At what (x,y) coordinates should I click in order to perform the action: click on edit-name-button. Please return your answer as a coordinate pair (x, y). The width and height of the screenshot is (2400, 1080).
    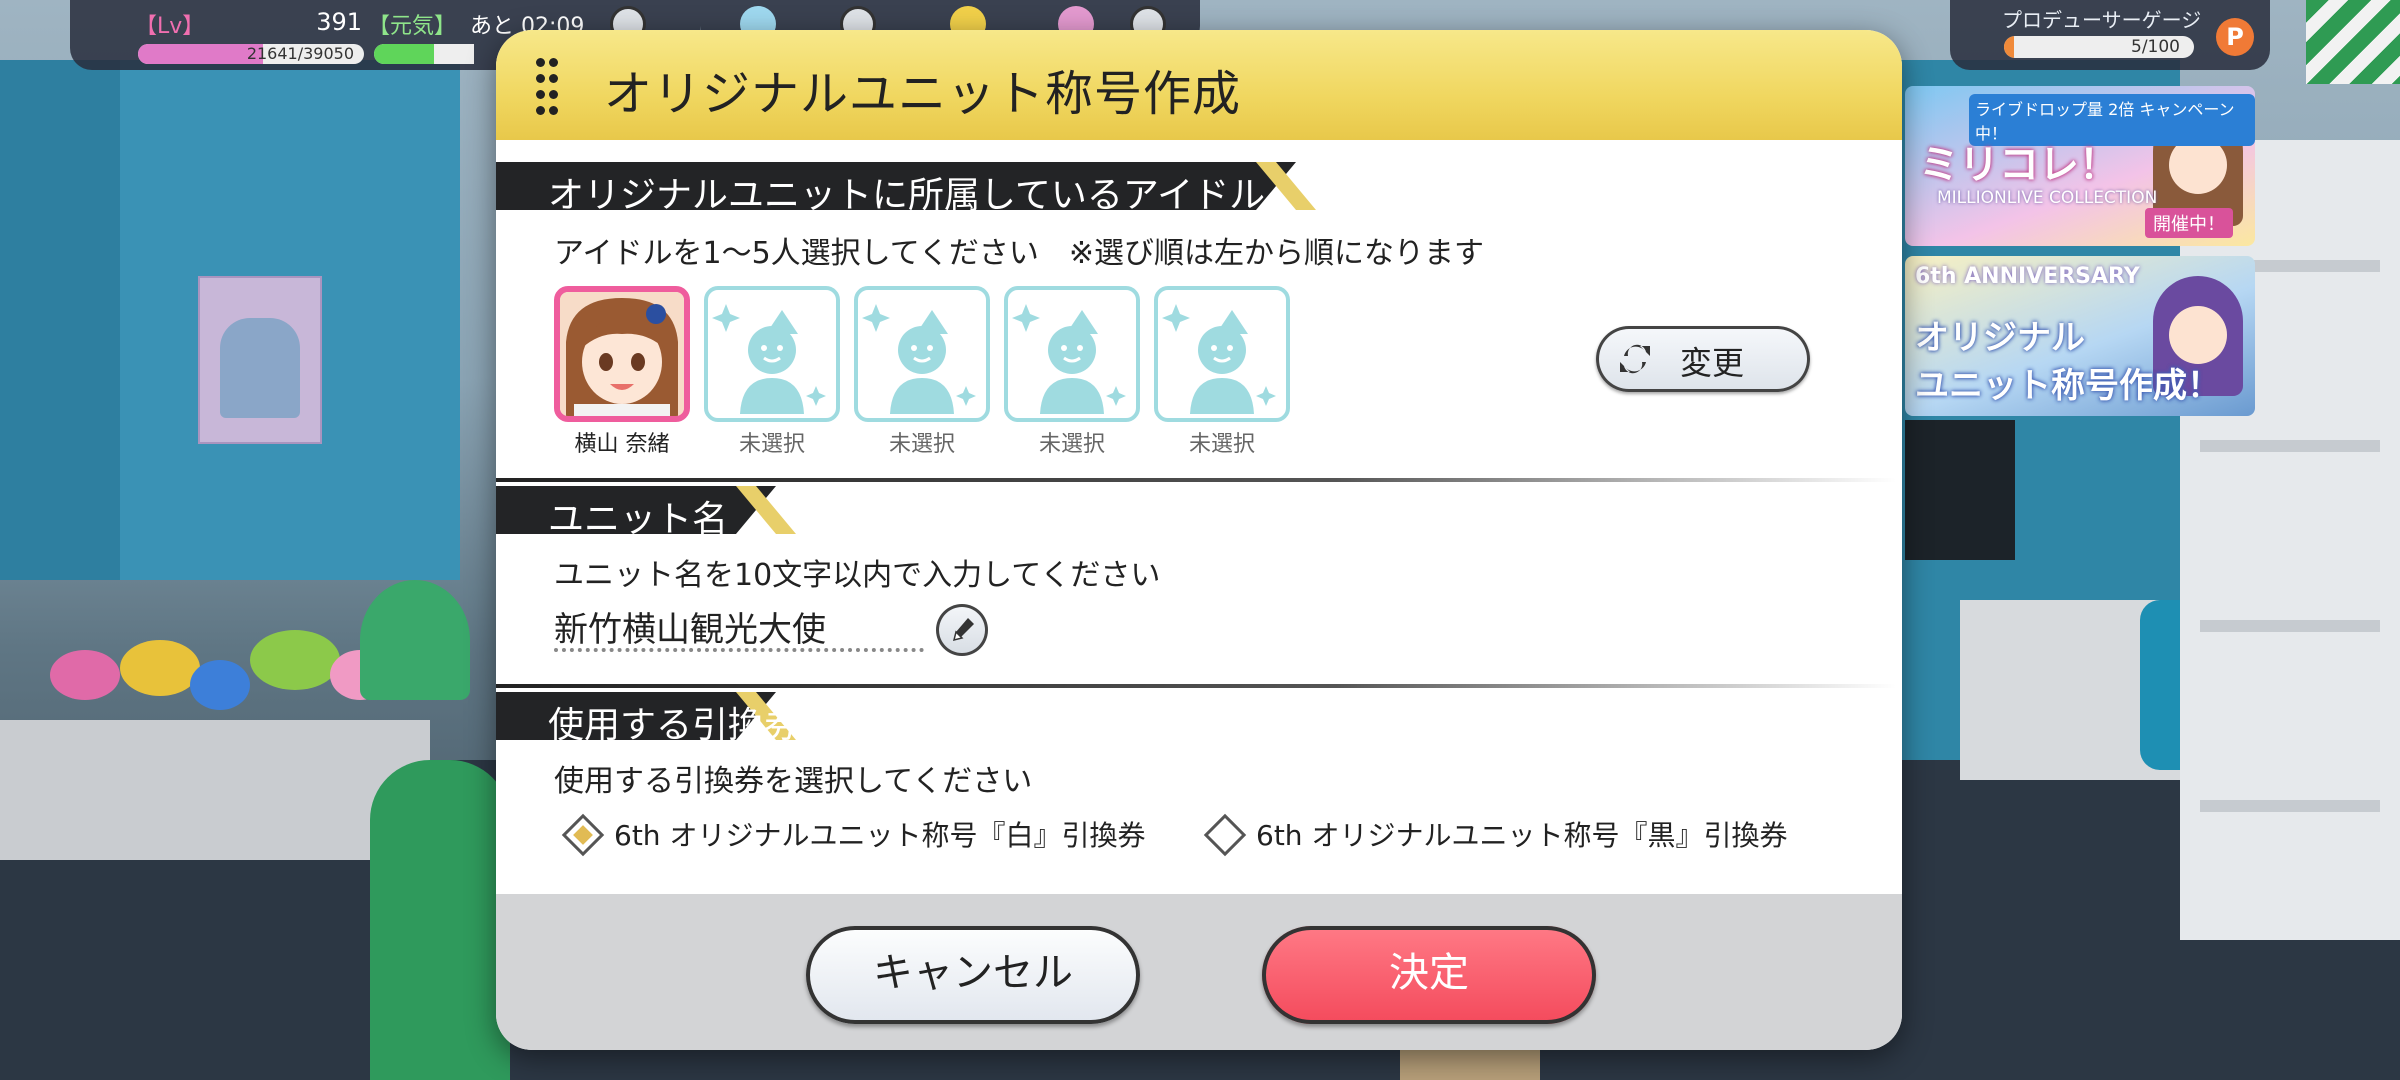
    Looking at the image, I should click on (962, 630).